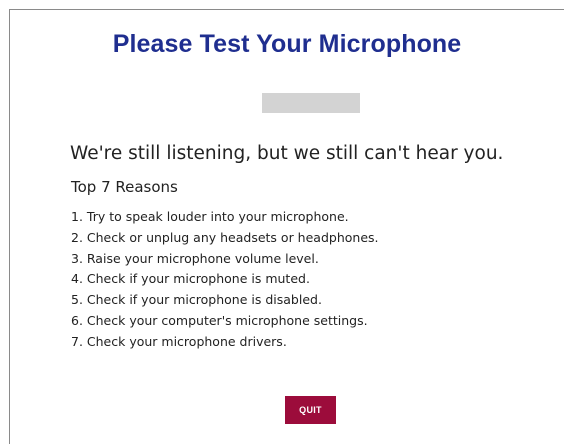 The image size is (564, 444). Describe the element at coordinates (179, 341) in the screenshot. I see `reason-item: 7. Check your microphone drivers.` at that location.